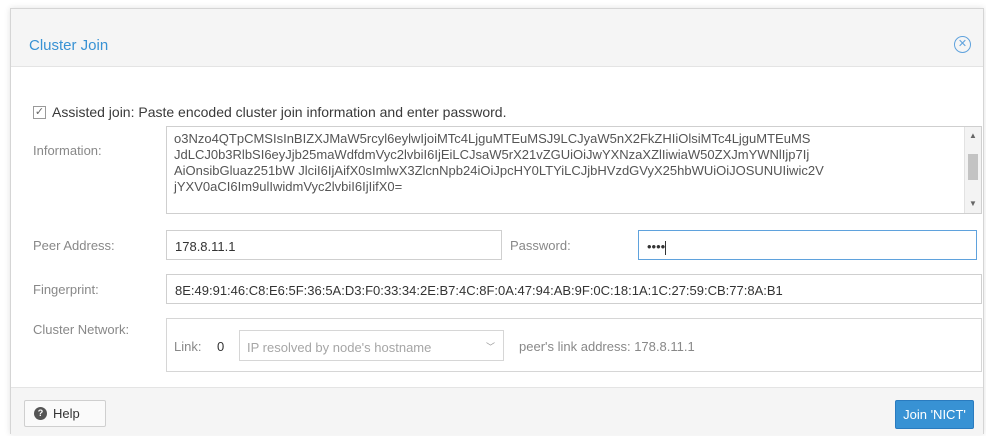 This screenshot has height=436, width=986. I want to click on cluster-network-label: Cluster Network:, so click(81, 329).